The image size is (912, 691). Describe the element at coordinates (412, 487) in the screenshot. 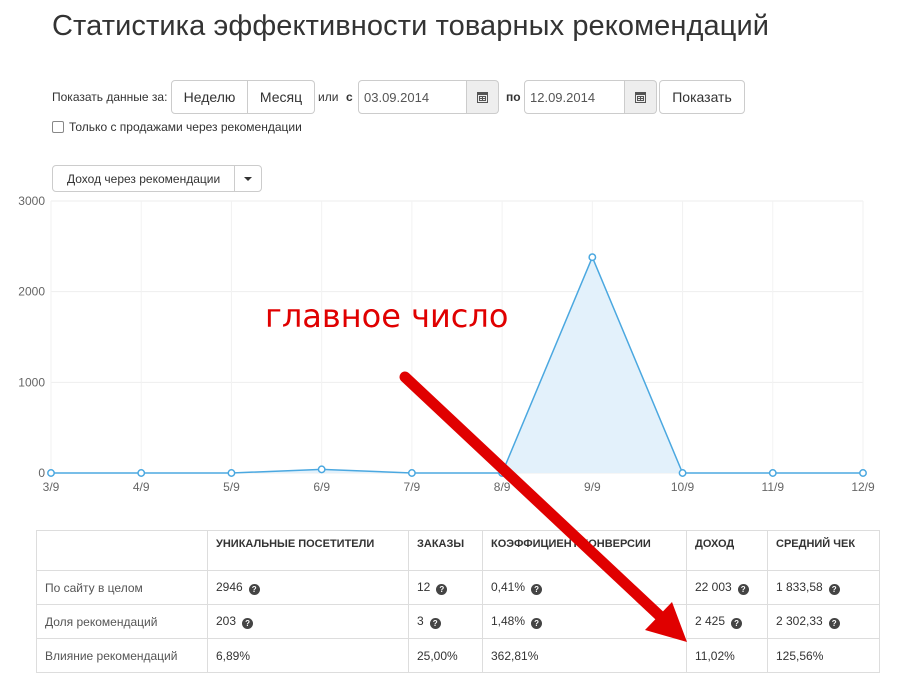

I see `x-tick-label: 7/9` at that location.